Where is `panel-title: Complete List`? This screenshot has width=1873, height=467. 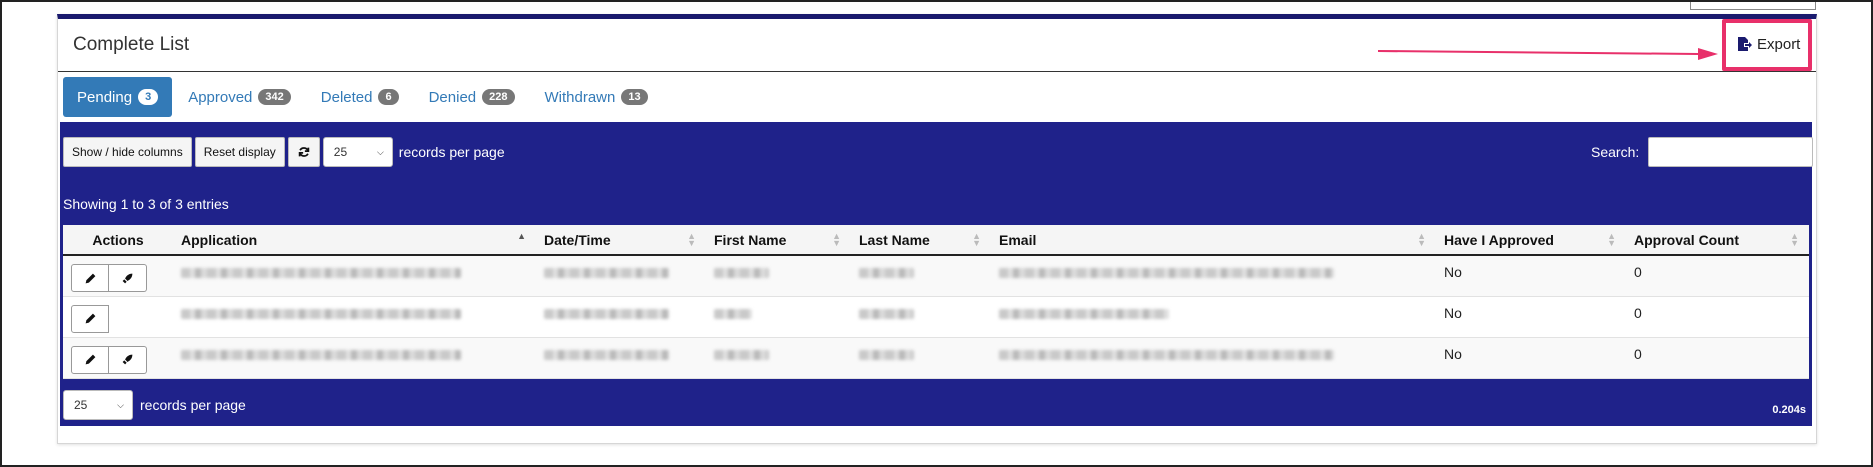
panel-title: Complete List is located at coordinates (131, 44).